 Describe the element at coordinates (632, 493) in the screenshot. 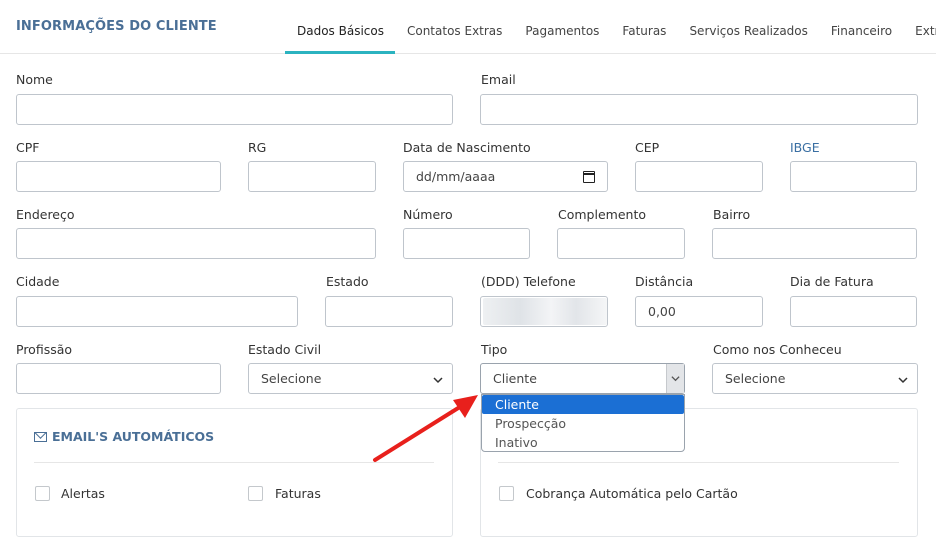

I see `cobranca-cartao-label: Cobrança Automática pelo Cartão` at that location.